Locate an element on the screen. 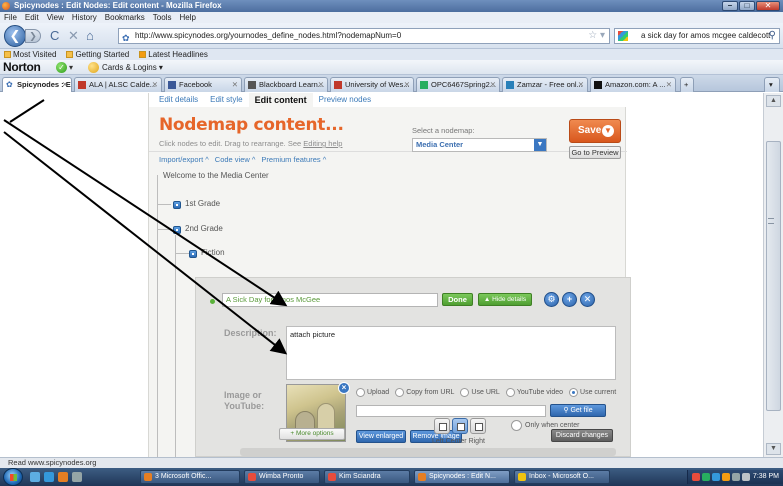 This screenshot has height=486, width=783. scrollbar-thumb is located at coordinates (773, 276).